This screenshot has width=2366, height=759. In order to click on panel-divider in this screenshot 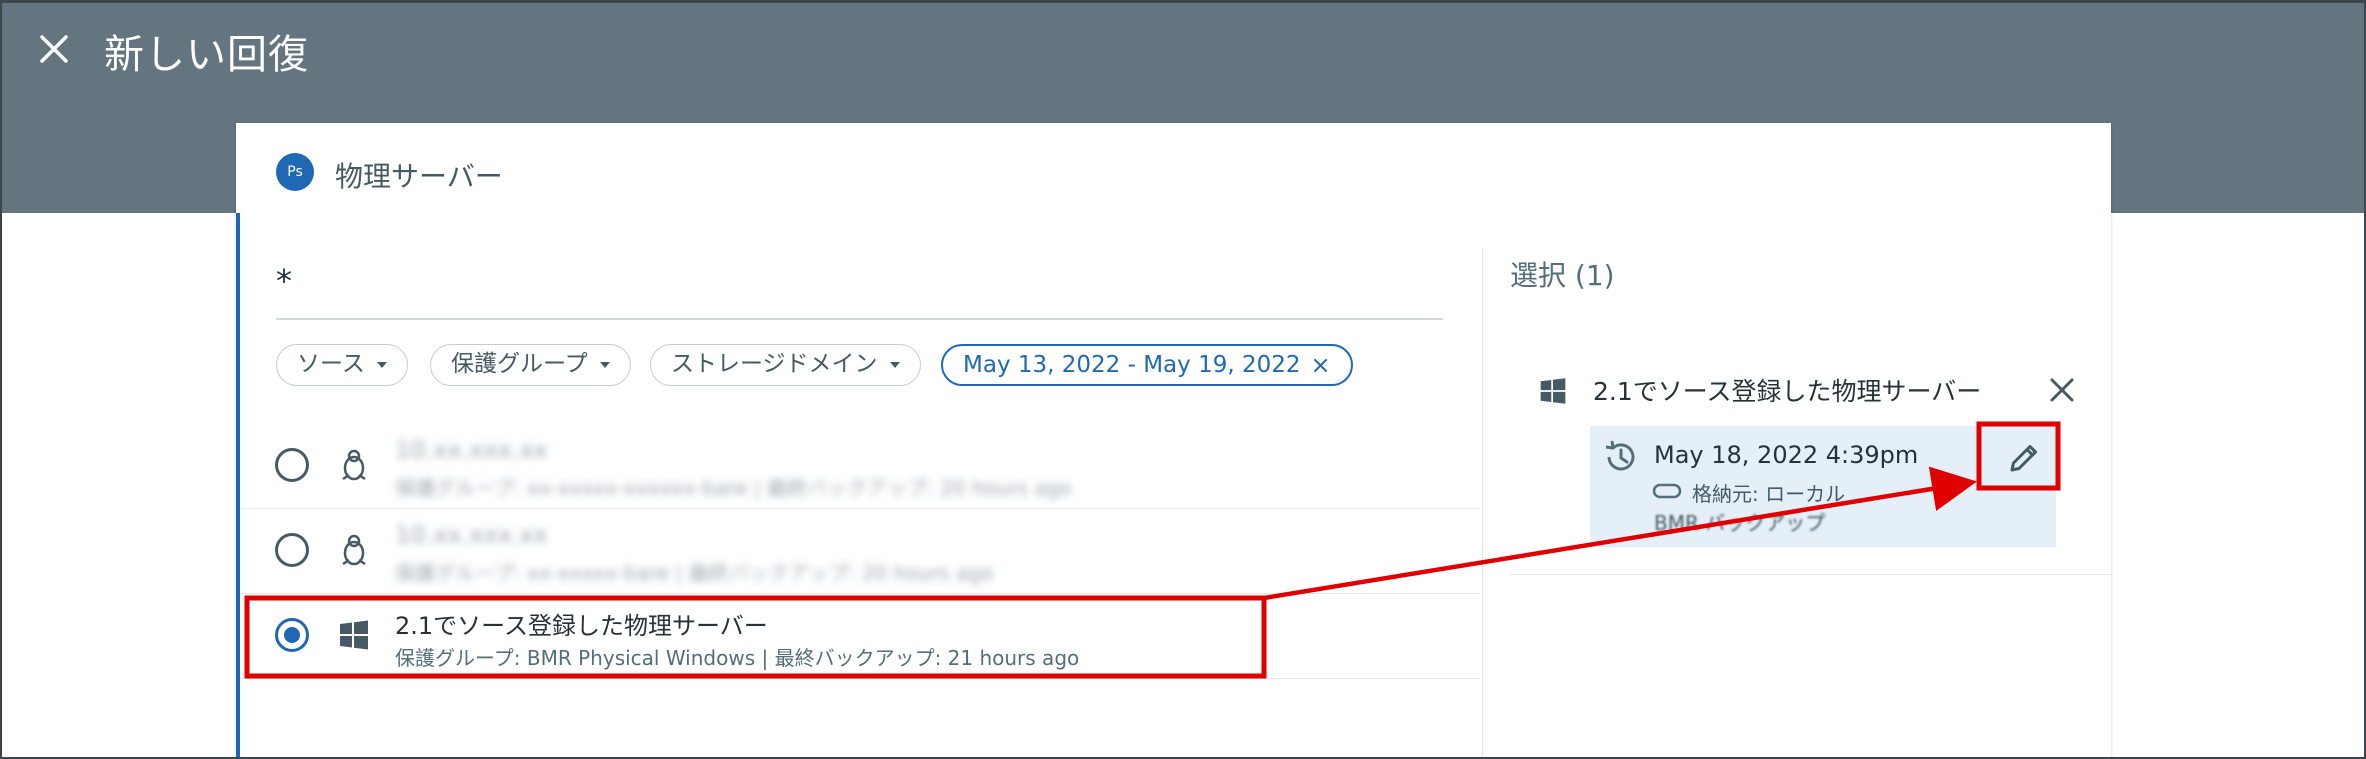, I will do `click(1482, 503)`.